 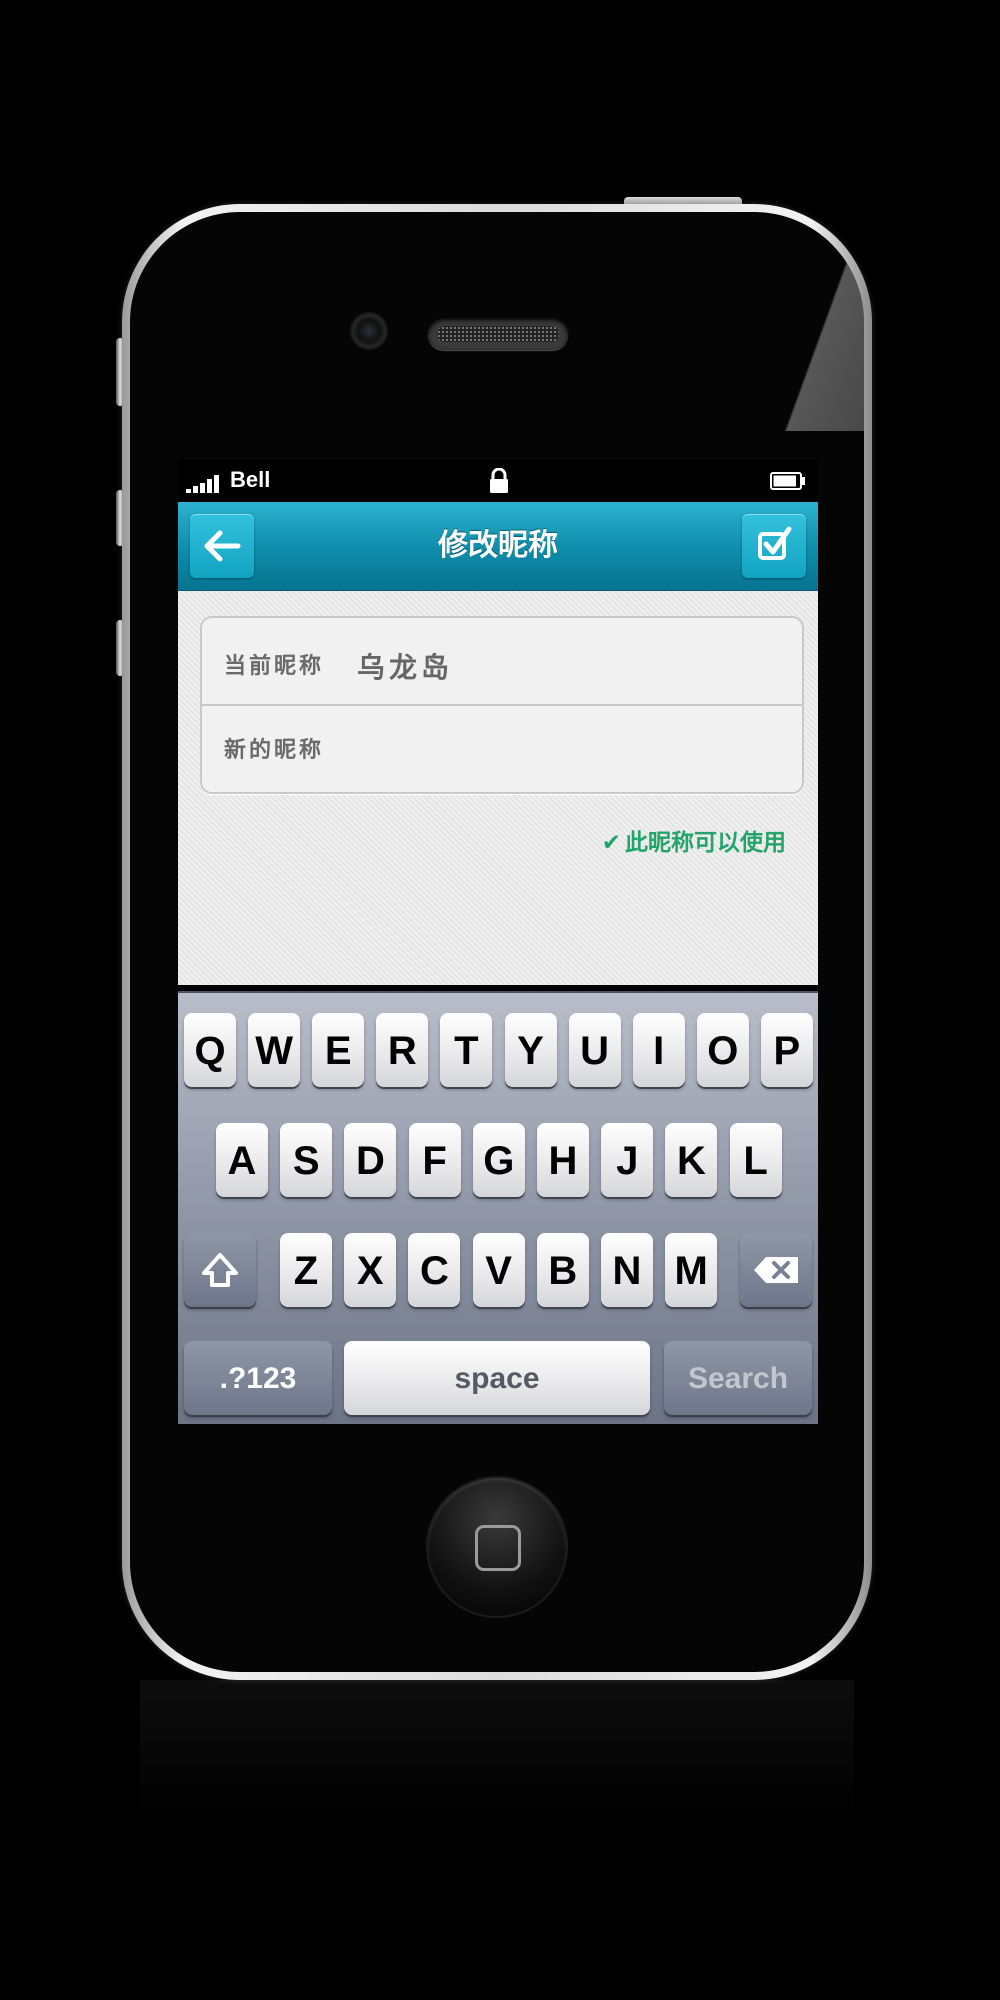 I want to click on key-j: J, so click(x=627, y=1160).